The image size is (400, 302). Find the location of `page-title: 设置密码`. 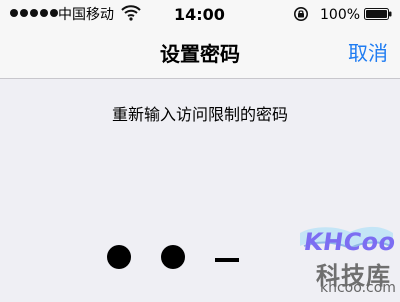

page-title: 设置密码 is located at coordinates (200, 54).